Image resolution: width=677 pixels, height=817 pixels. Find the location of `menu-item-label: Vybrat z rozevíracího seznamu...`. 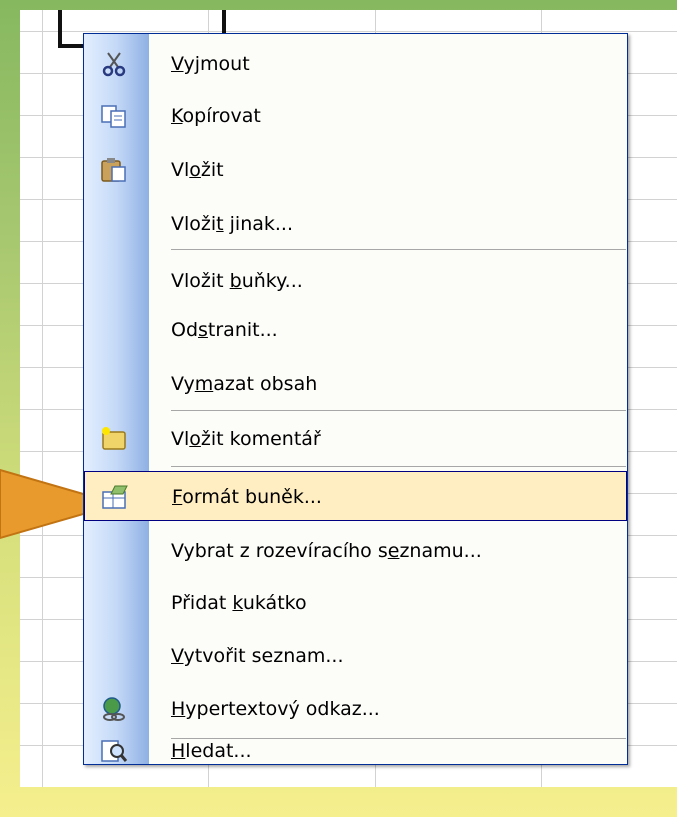

menu-item-label: Vybrat z rozevíracího seznamu... is located at coordinates (326, 551).